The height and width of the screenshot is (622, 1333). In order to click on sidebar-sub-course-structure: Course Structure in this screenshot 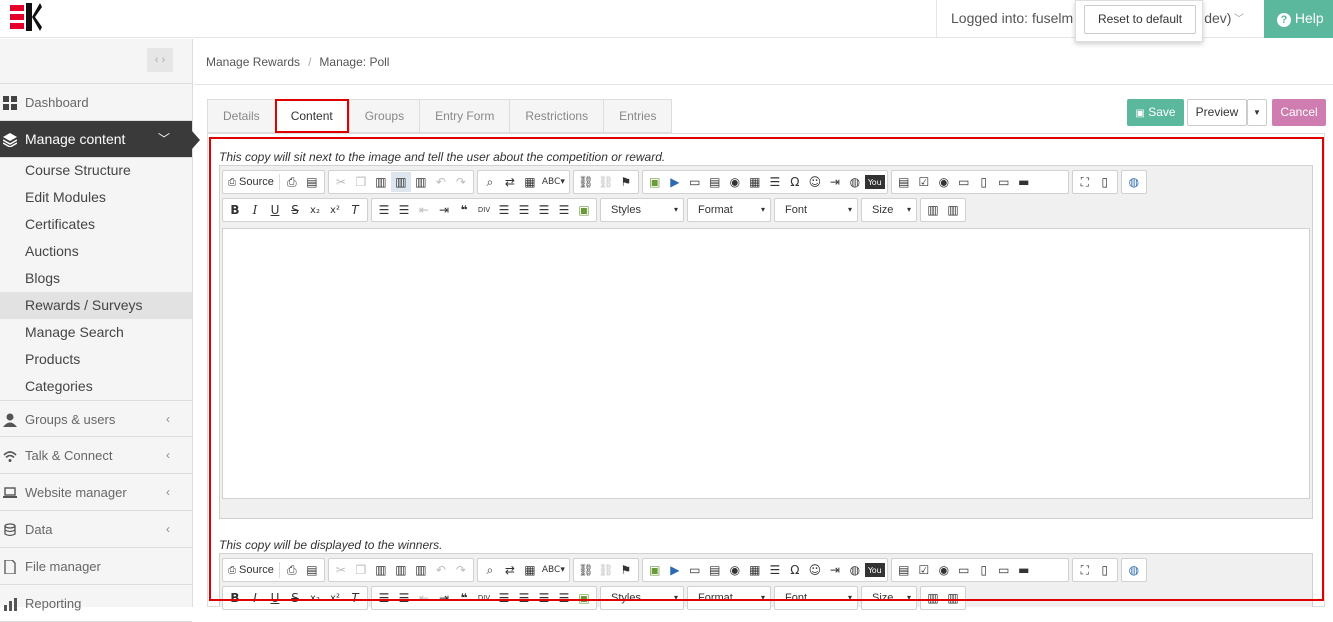, I will do `click(96, 170)`.